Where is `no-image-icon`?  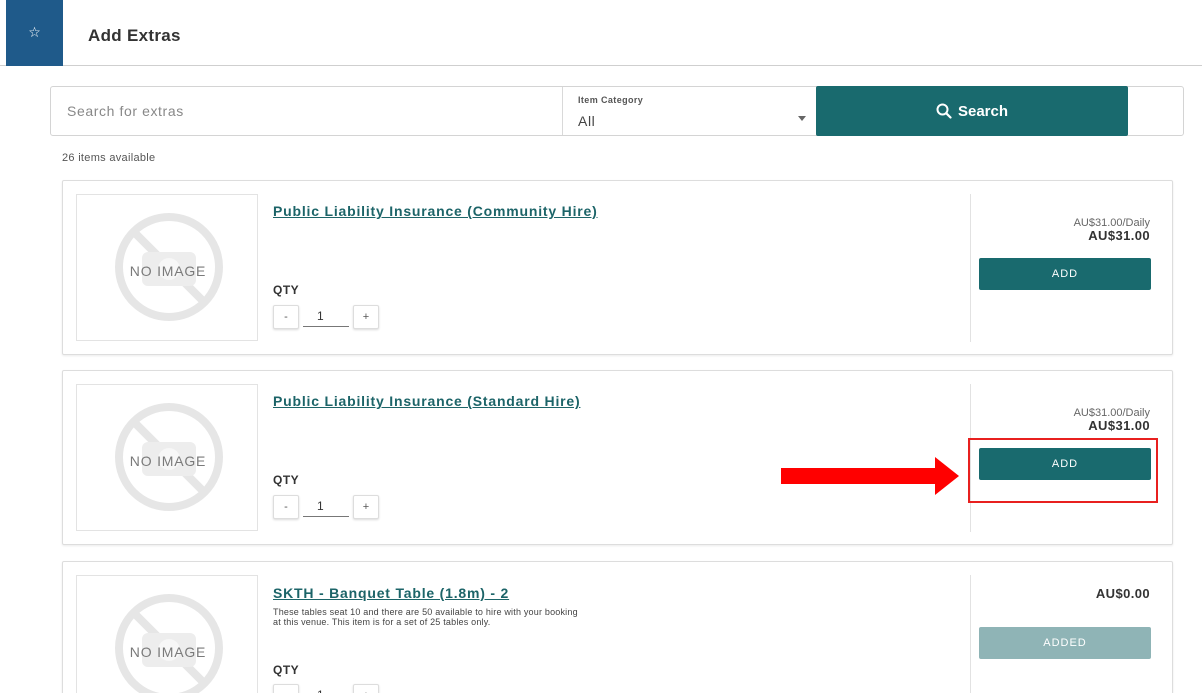
no-image-icon is located at coordinates (169, 643).